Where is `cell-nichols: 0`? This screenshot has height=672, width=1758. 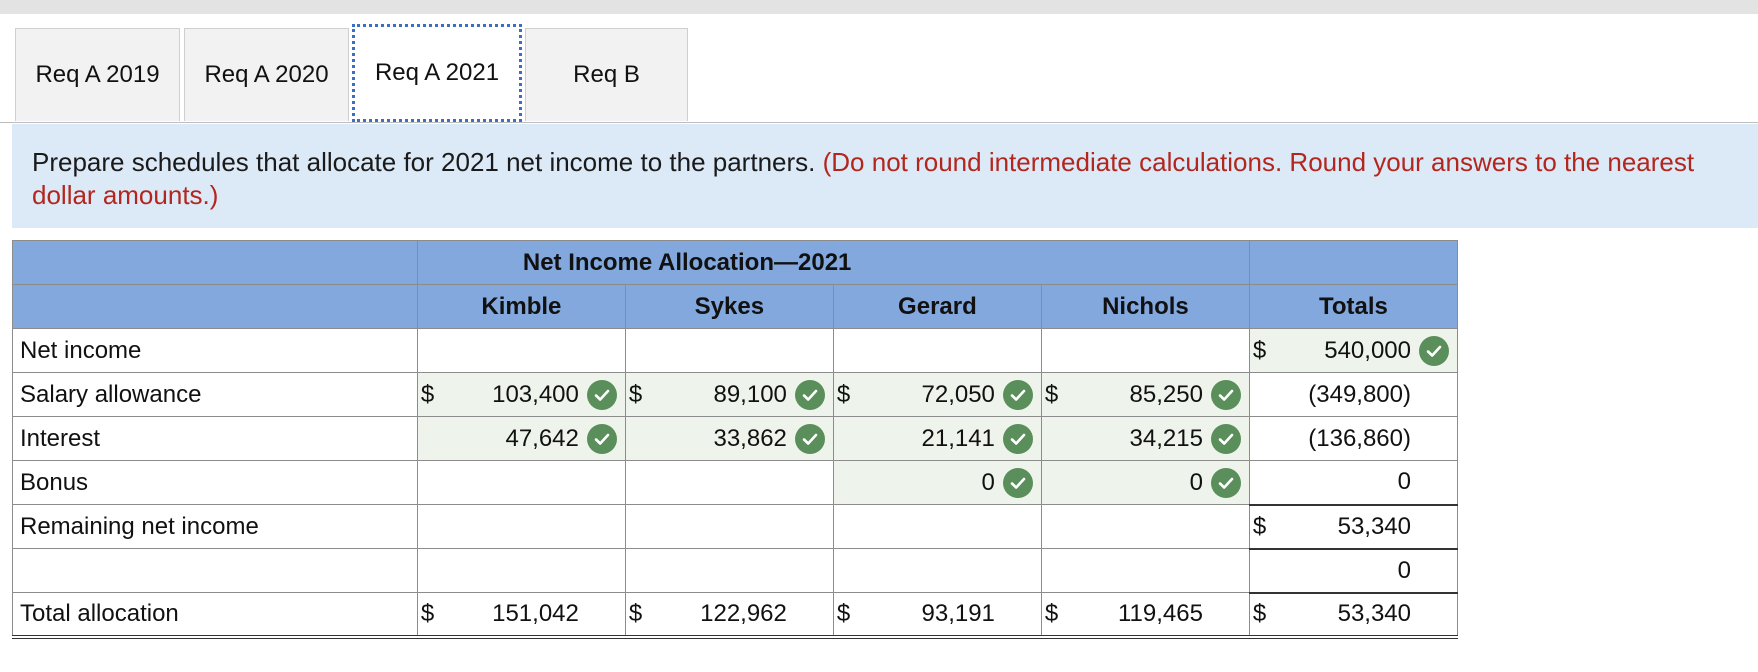
cell-nichols: 0 is located at coordinates (1145, 482).